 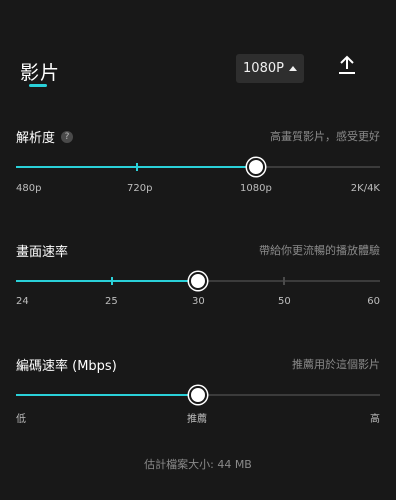 I want to click on resolution-title: 解析度 ?, so click(x=45, y=136).